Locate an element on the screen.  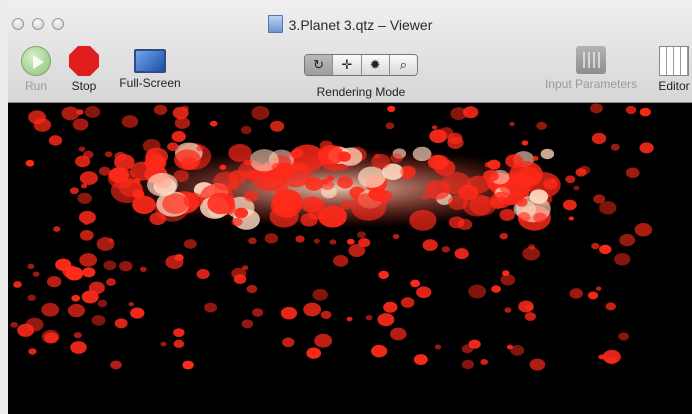
debug-mode-icon: ✹ is located at coordinates (374, 65).